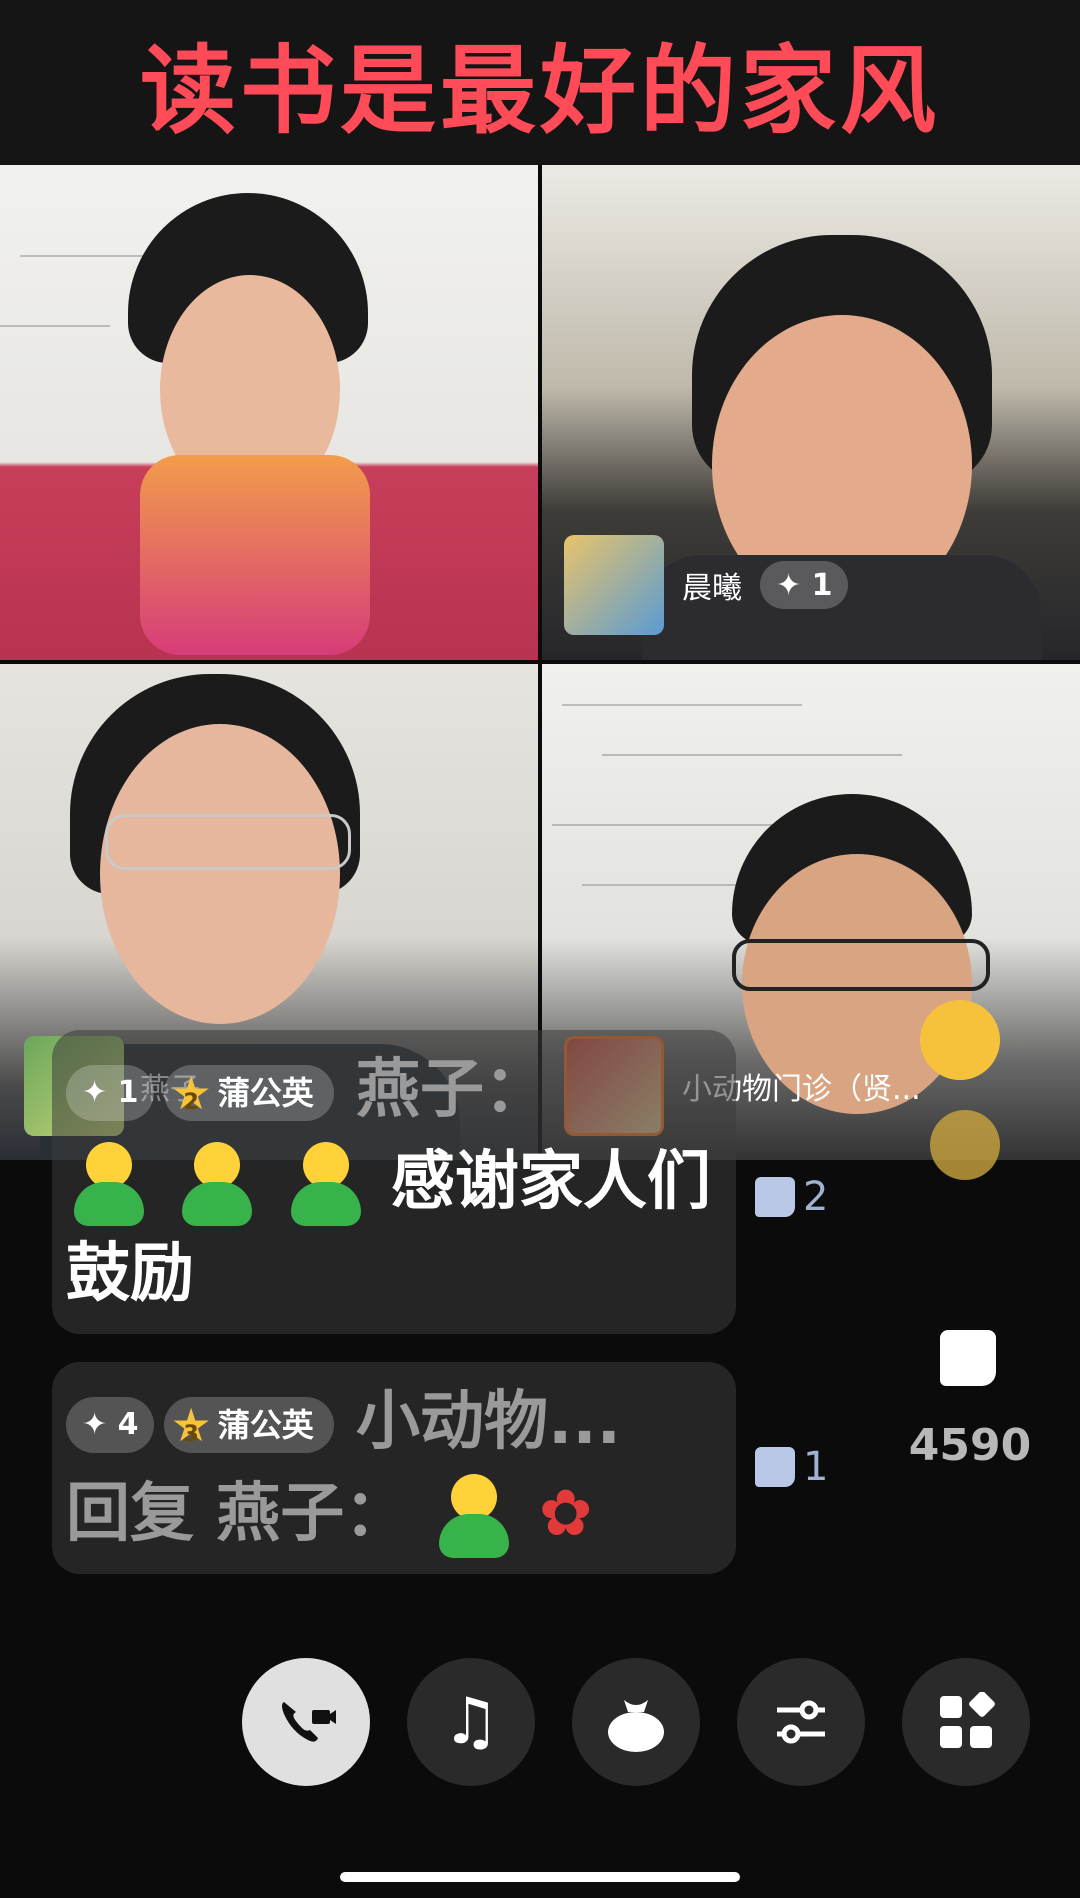  What do you see at coordinates (712, 588) in the screenshot?
I see `participant-name: 晨曦` at bounding box center [712, 588].